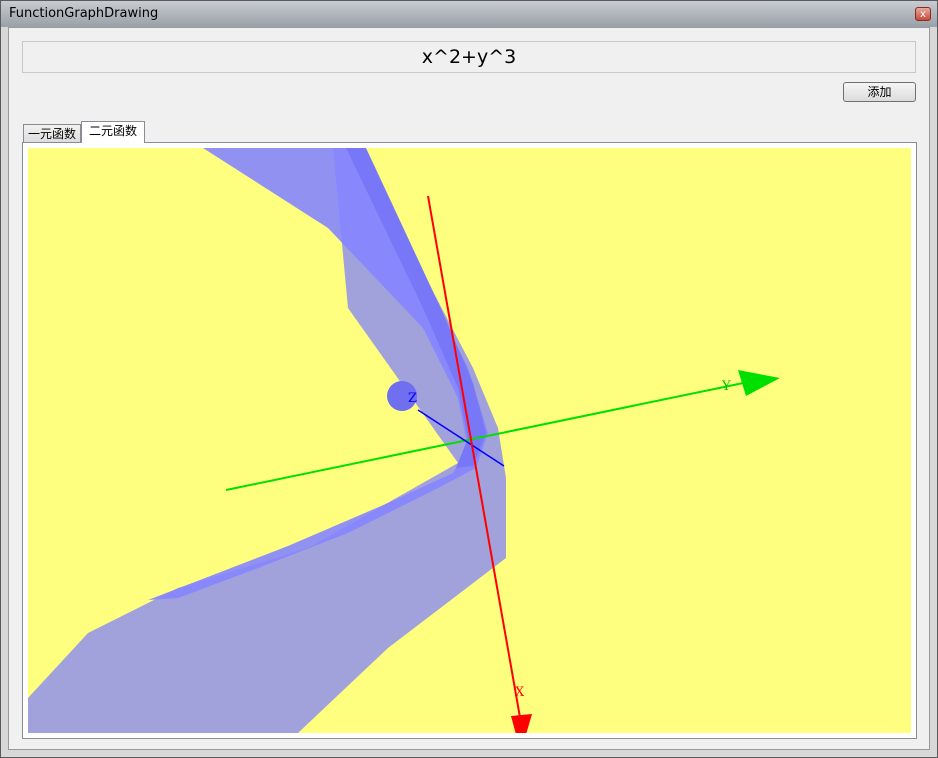 The height and width of the screenshot is (758, 938). Describe the element at coordinates (52, 133) in the screenshot. I see `tab-unary-function: 一元函数` at that location.